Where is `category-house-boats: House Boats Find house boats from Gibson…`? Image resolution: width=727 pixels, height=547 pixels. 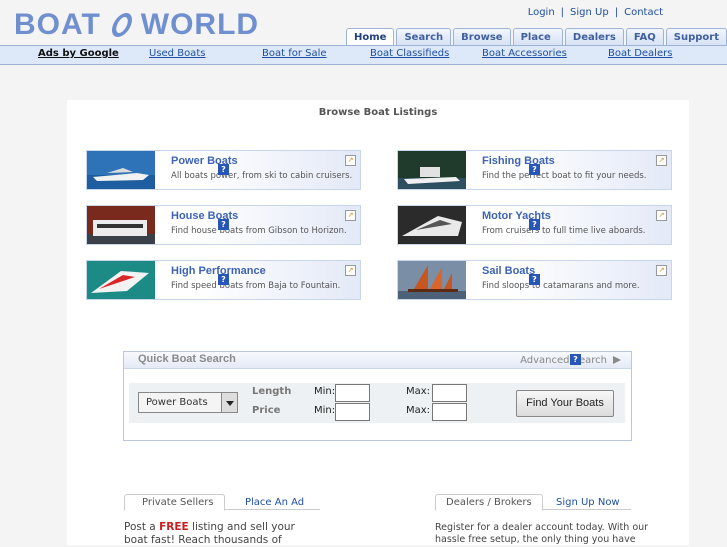 category-house-boats: House Boats Find house boats from Gibson… is located at coordinates (223, 225).